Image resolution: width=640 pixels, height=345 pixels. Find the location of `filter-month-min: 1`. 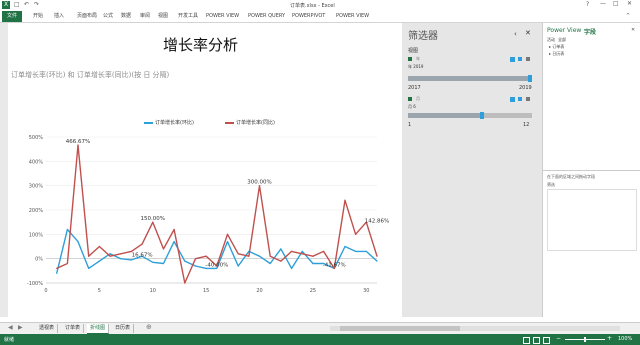

filter-month-min: 1 is located at coordinates (410, 125).